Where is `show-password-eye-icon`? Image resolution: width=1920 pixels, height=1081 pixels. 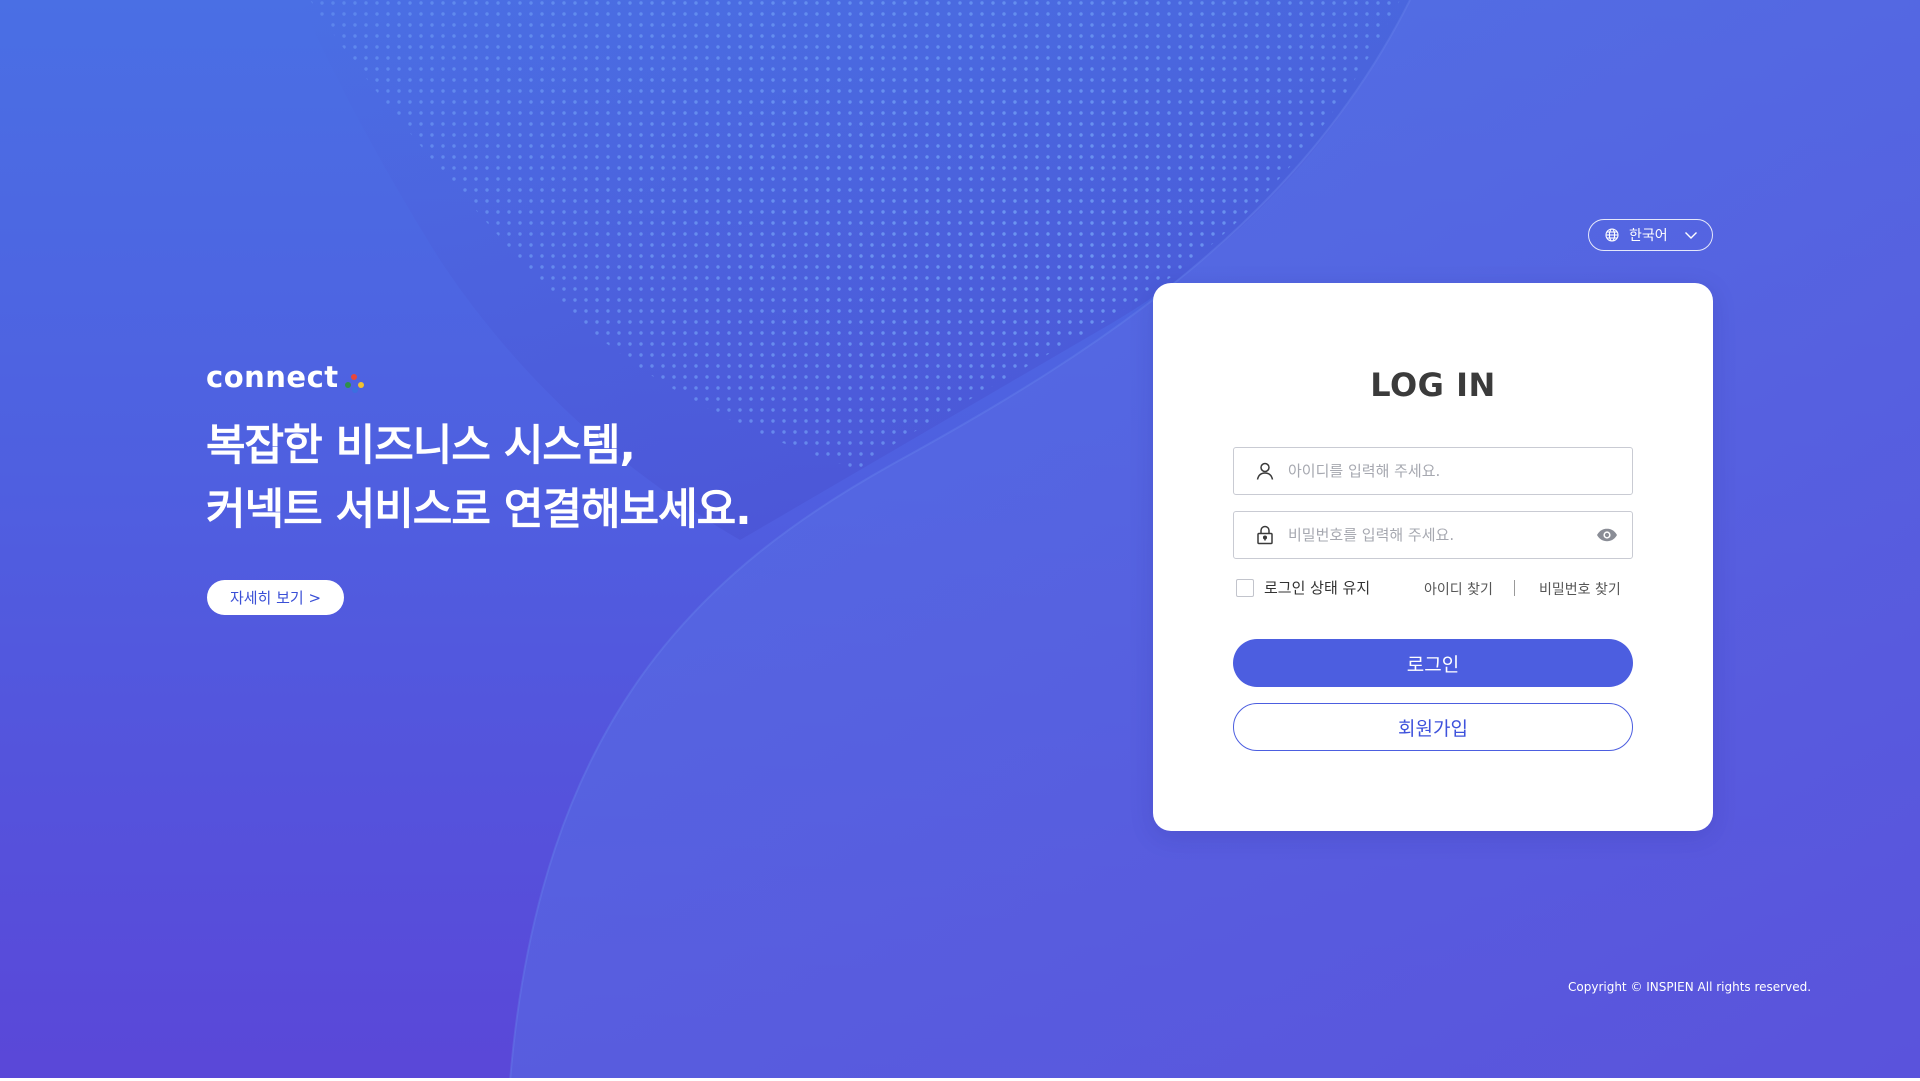 show-password-eye-icon is located at coordinates (1607, 535).